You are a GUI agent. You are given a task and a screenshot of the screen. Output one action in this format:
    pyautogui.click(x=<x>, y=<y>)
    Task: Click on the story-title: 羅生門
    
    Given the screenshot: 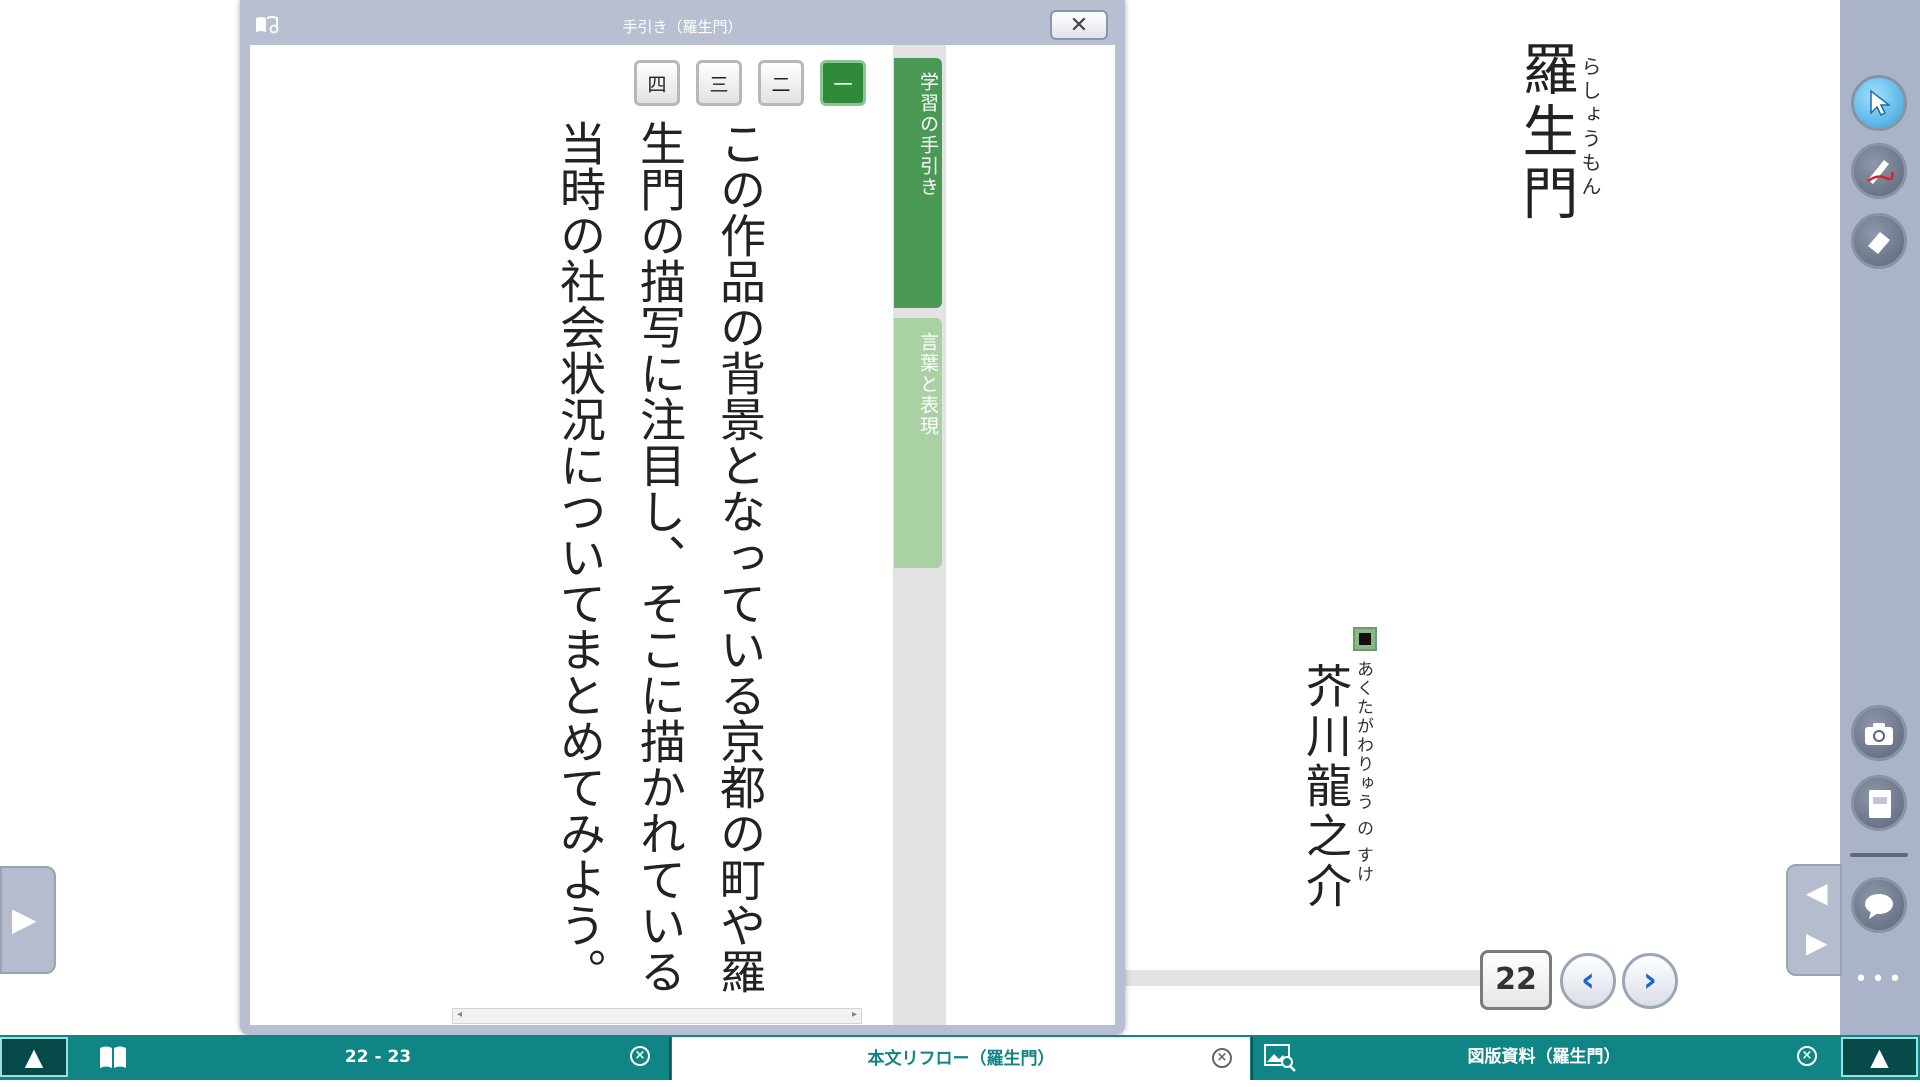 What is the action you would take?
    pyautogui.click(x=1545, y=133)
    